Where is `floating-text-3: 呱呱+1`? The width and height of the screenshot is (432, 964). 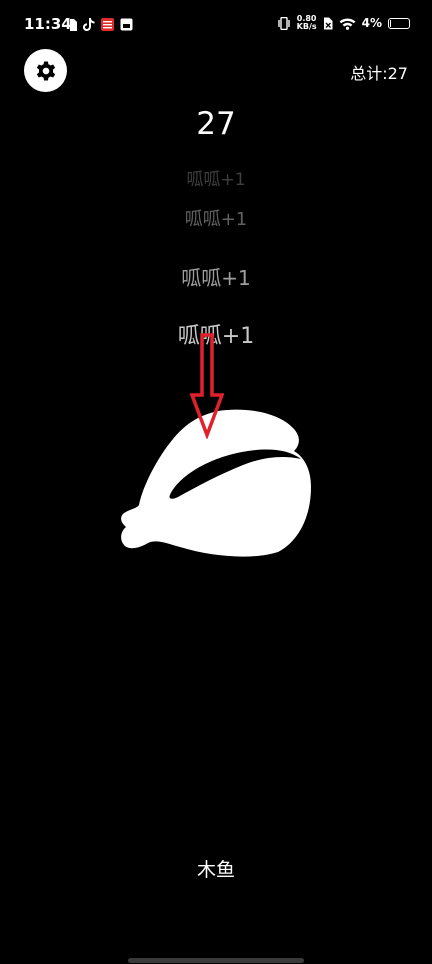 floating-text-3: 呱呱+1 is located at coordinates (216, 278).